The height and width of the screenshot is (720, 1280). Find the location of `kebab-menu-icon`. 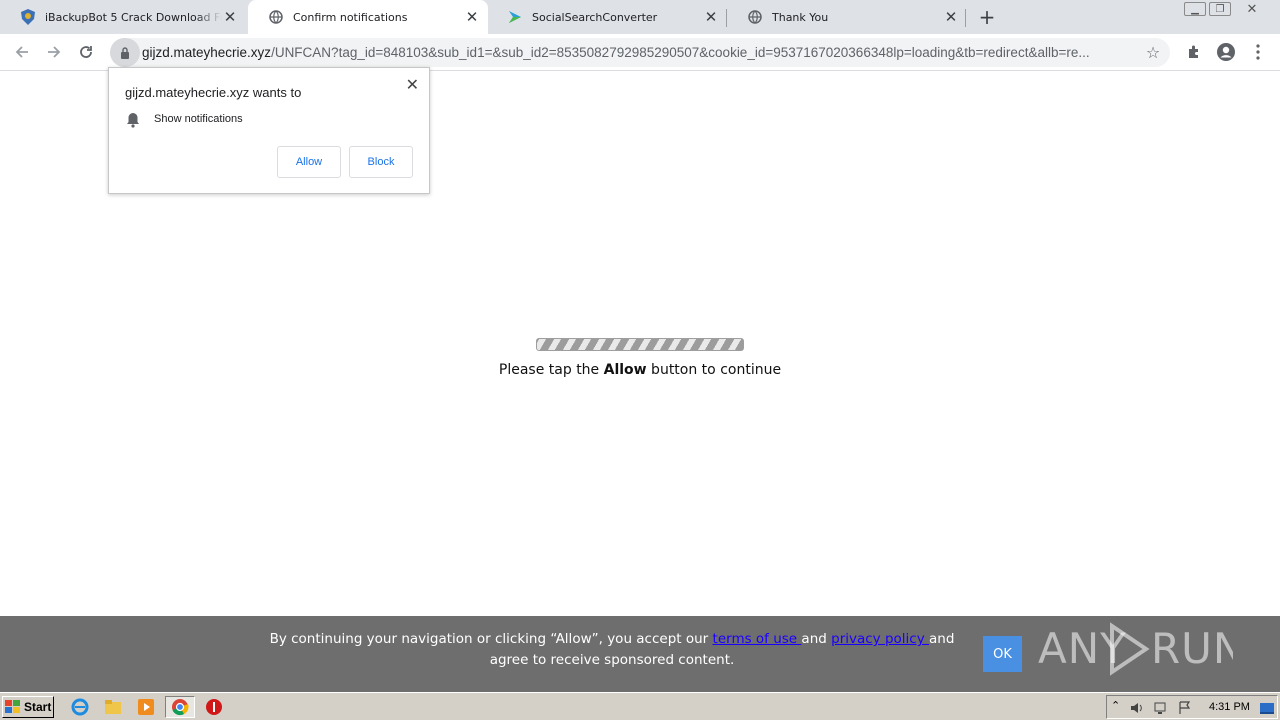

kebab-menu-icon is located at coordinates (1258, 52).